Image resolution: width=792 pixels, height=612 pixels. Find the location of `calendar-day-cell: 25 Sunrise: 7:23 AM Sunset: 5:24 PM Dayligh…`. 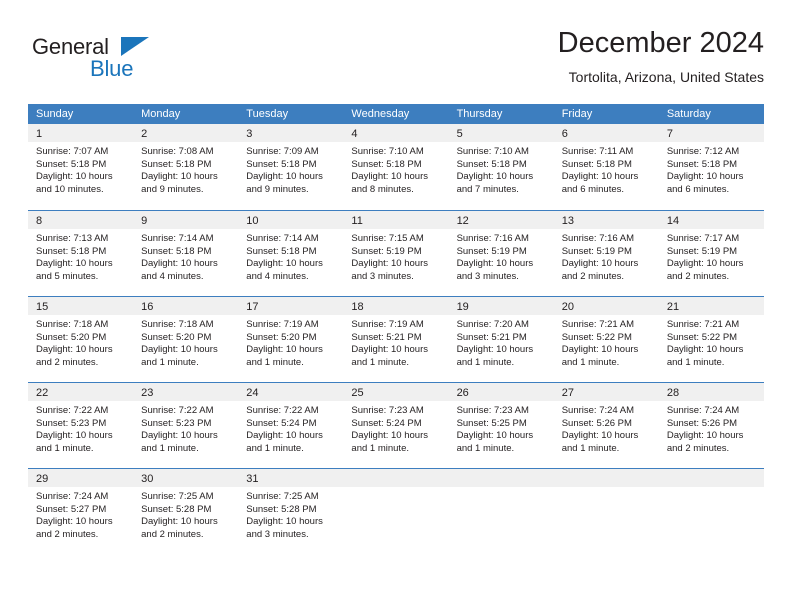

calendar-day-cell: 25 Sunrise: 7:23 AM Sunset: 5:24 PM Dayligh… is located at coordinates (396, 425).